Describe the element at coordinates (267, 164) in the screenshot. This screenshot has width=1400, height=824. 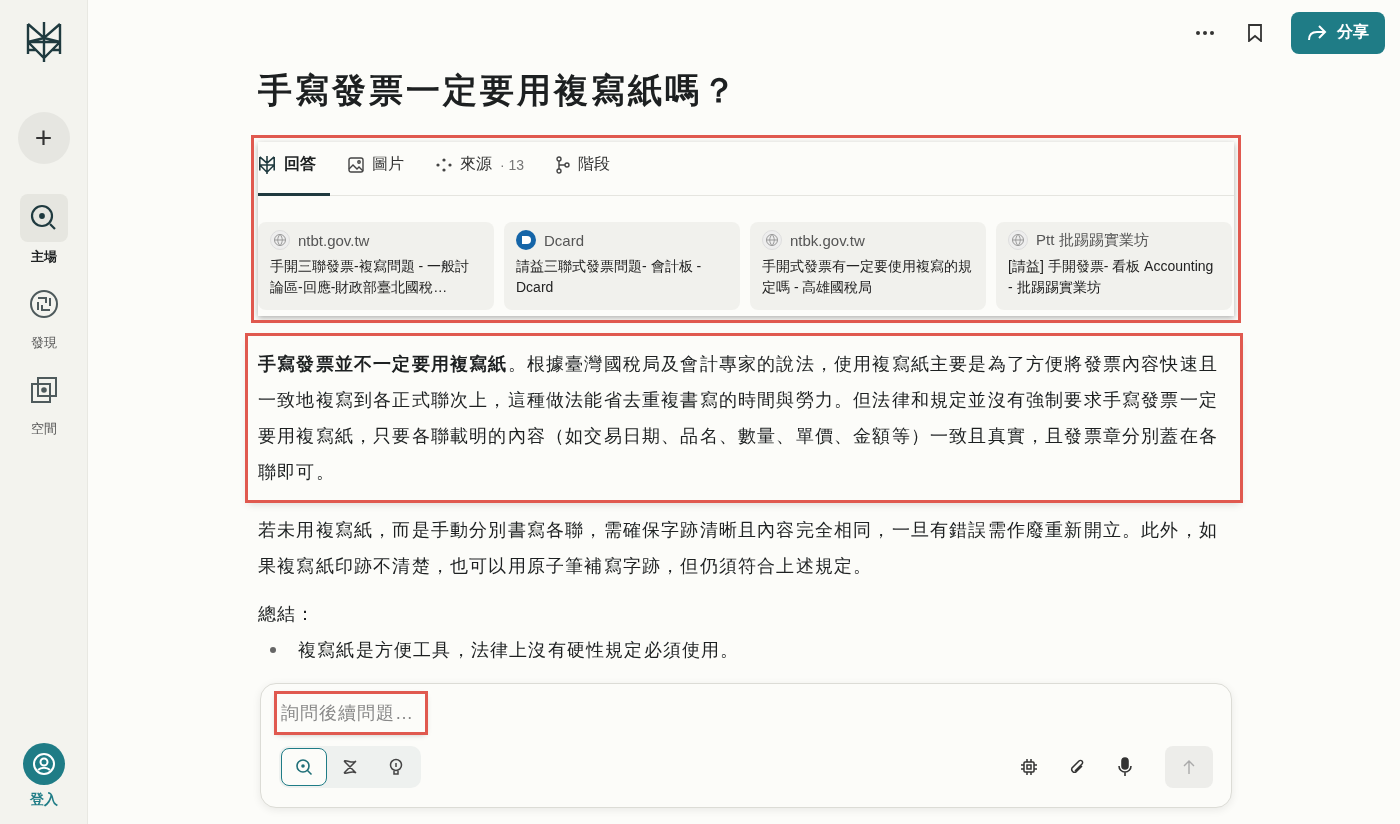
I see `logo-icon` at that location.